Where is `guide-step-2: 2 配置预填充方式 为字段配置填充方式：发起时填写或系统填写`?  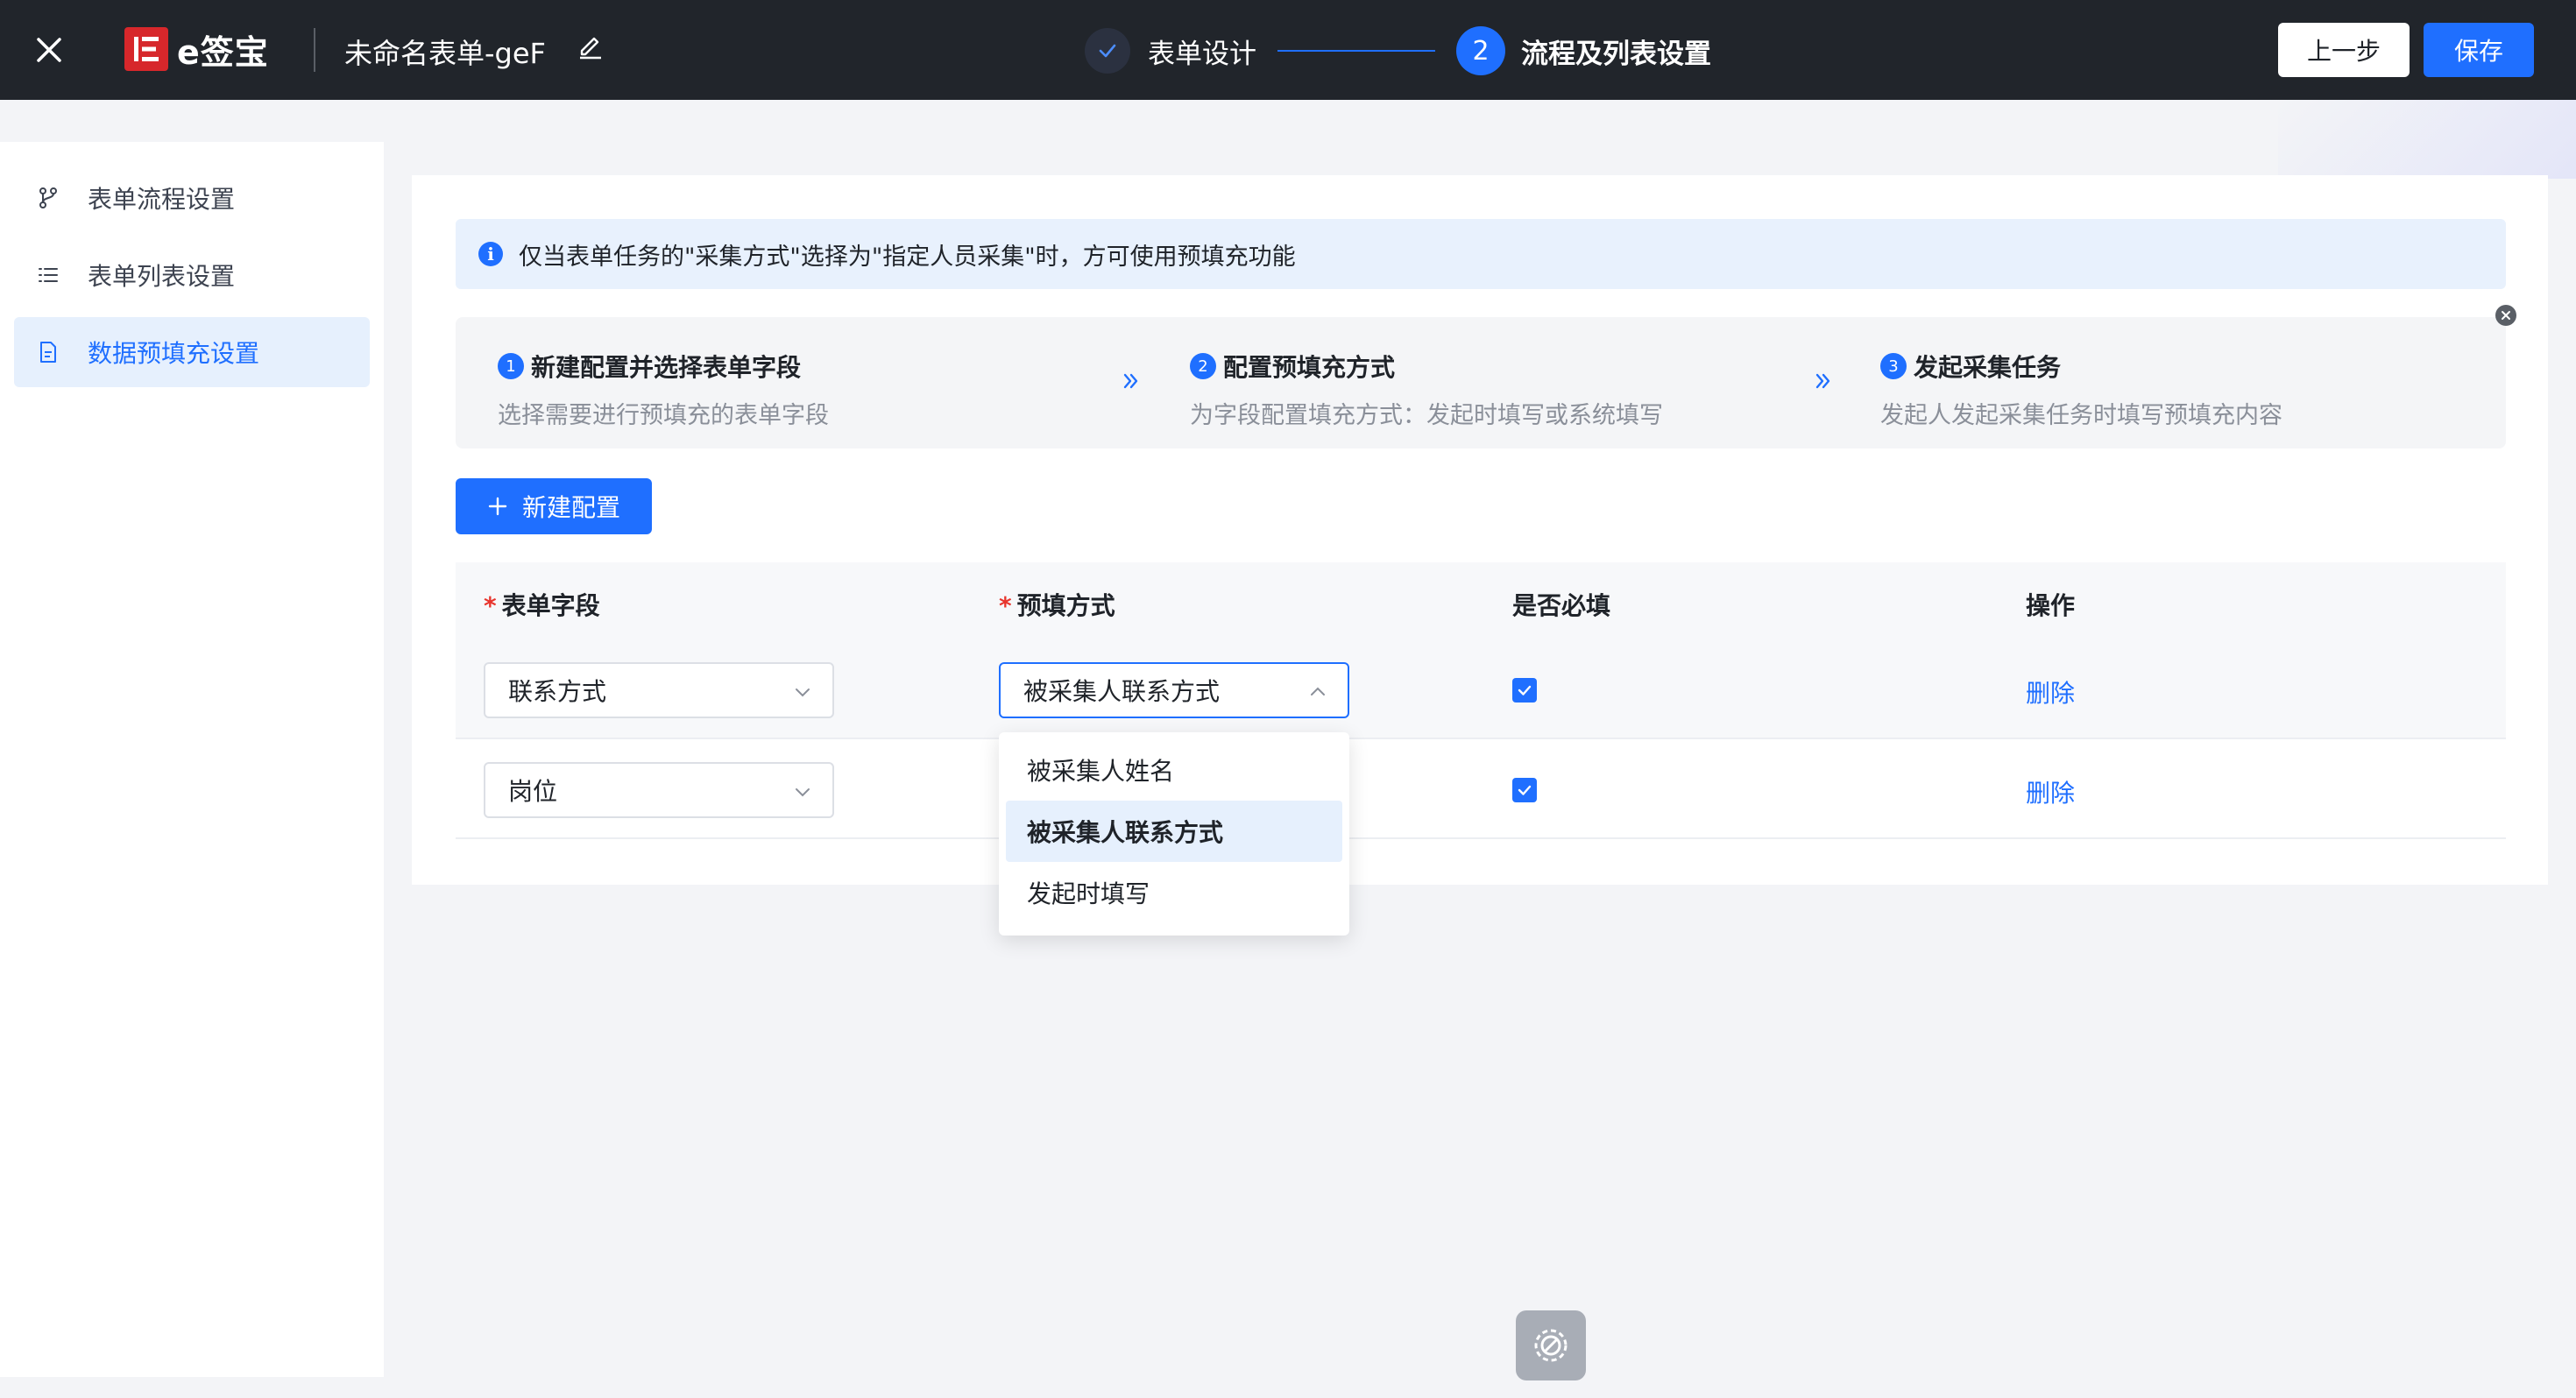
guide-step-2: 2 配置预填充方式 为字段配置填充方式：发起时填写或系统填写 is located at coordinates (1426, 389).